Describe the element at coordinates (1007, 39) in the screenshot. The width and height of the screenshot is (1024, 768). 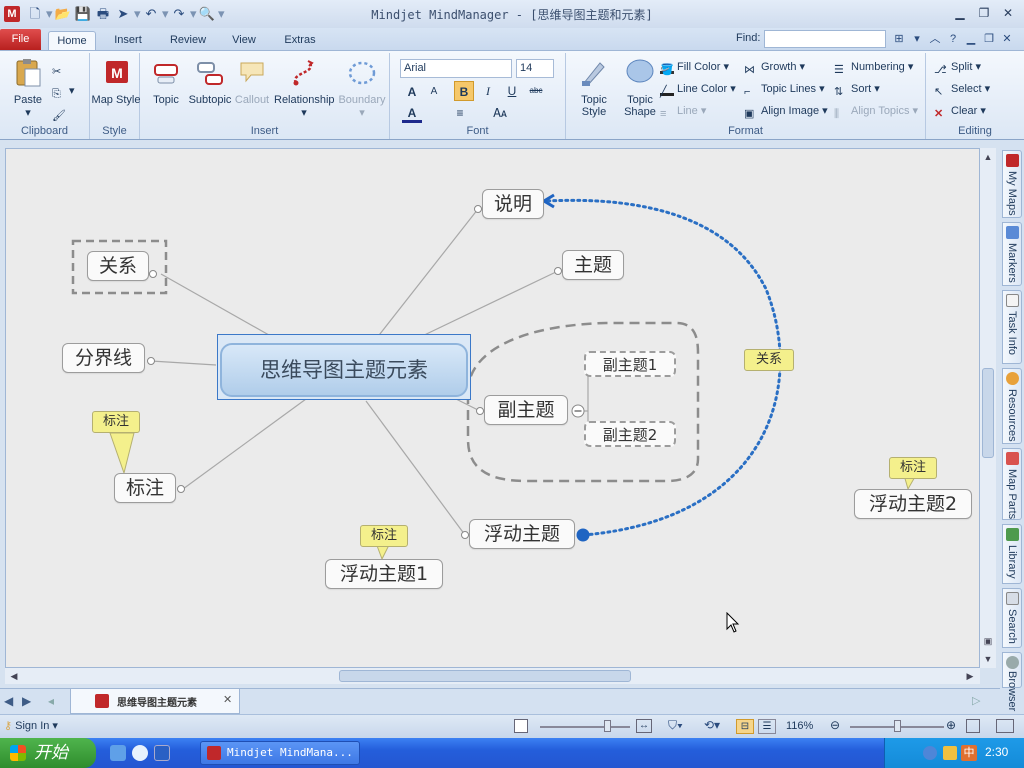
I see `doc-close-icon: ✕` at that location.